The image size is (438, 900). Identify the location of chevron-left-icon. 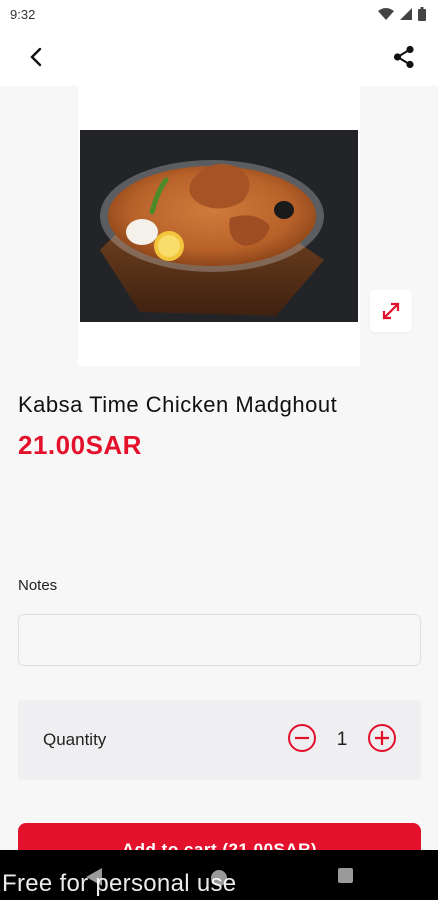
(36, 57).